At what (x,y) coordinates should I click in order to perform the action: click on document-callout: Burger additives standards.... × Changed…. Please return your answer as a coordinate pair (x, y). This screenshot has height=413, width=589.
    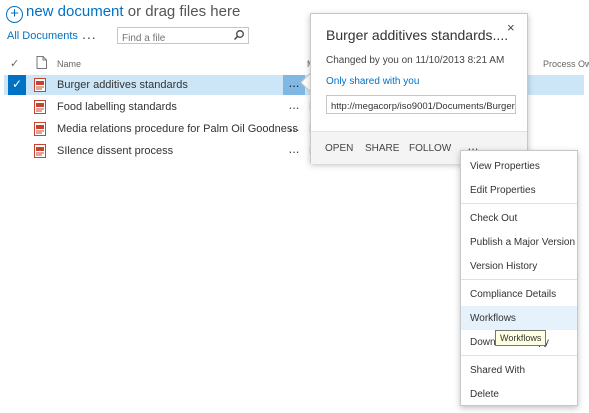
    Looking at the image, I should click on (419, 88).